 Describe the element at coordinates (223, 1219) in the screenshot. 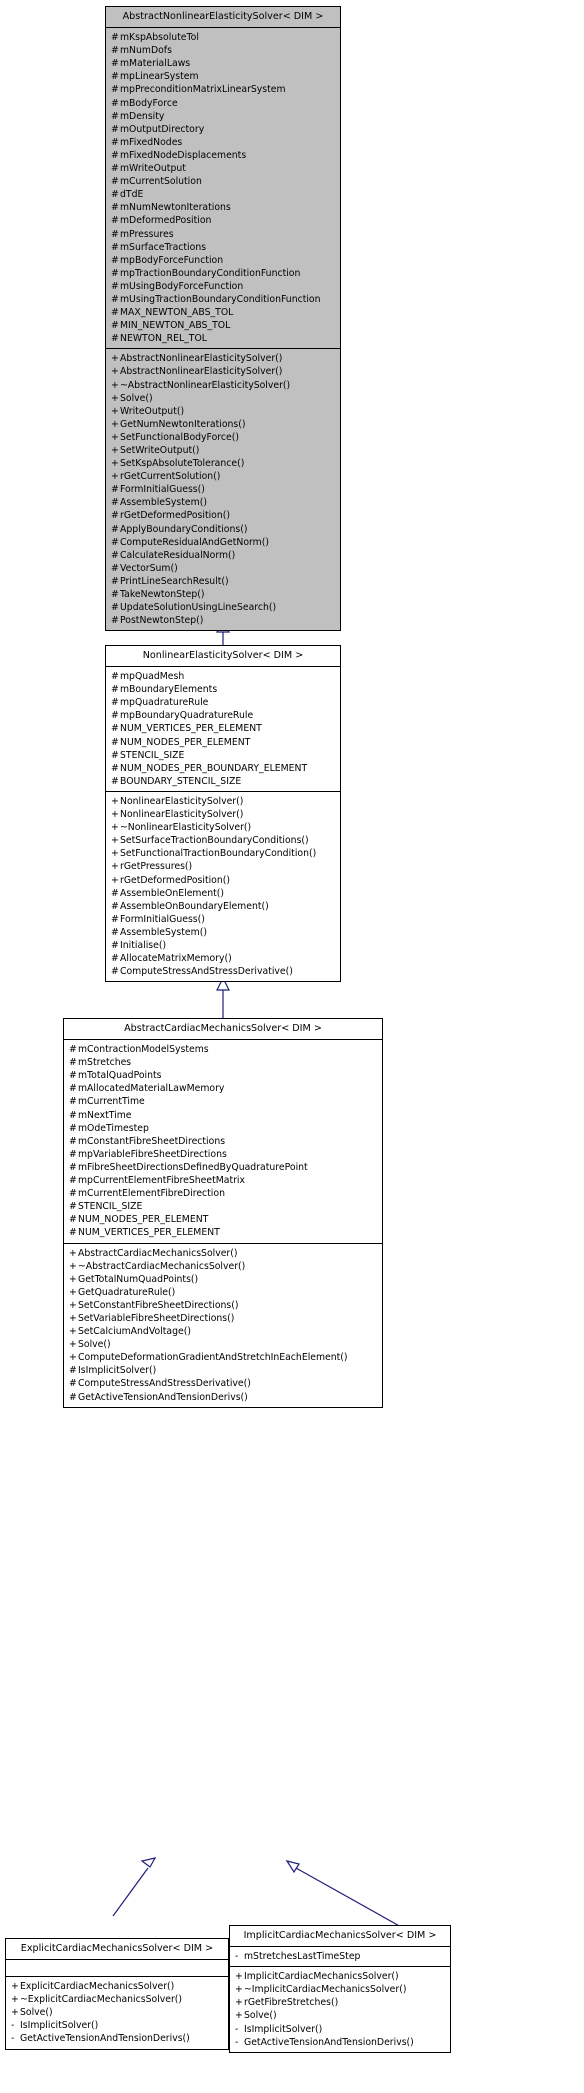

I see `class-member-row: #NUM_NODES_PER_ELEMENT` at that location.